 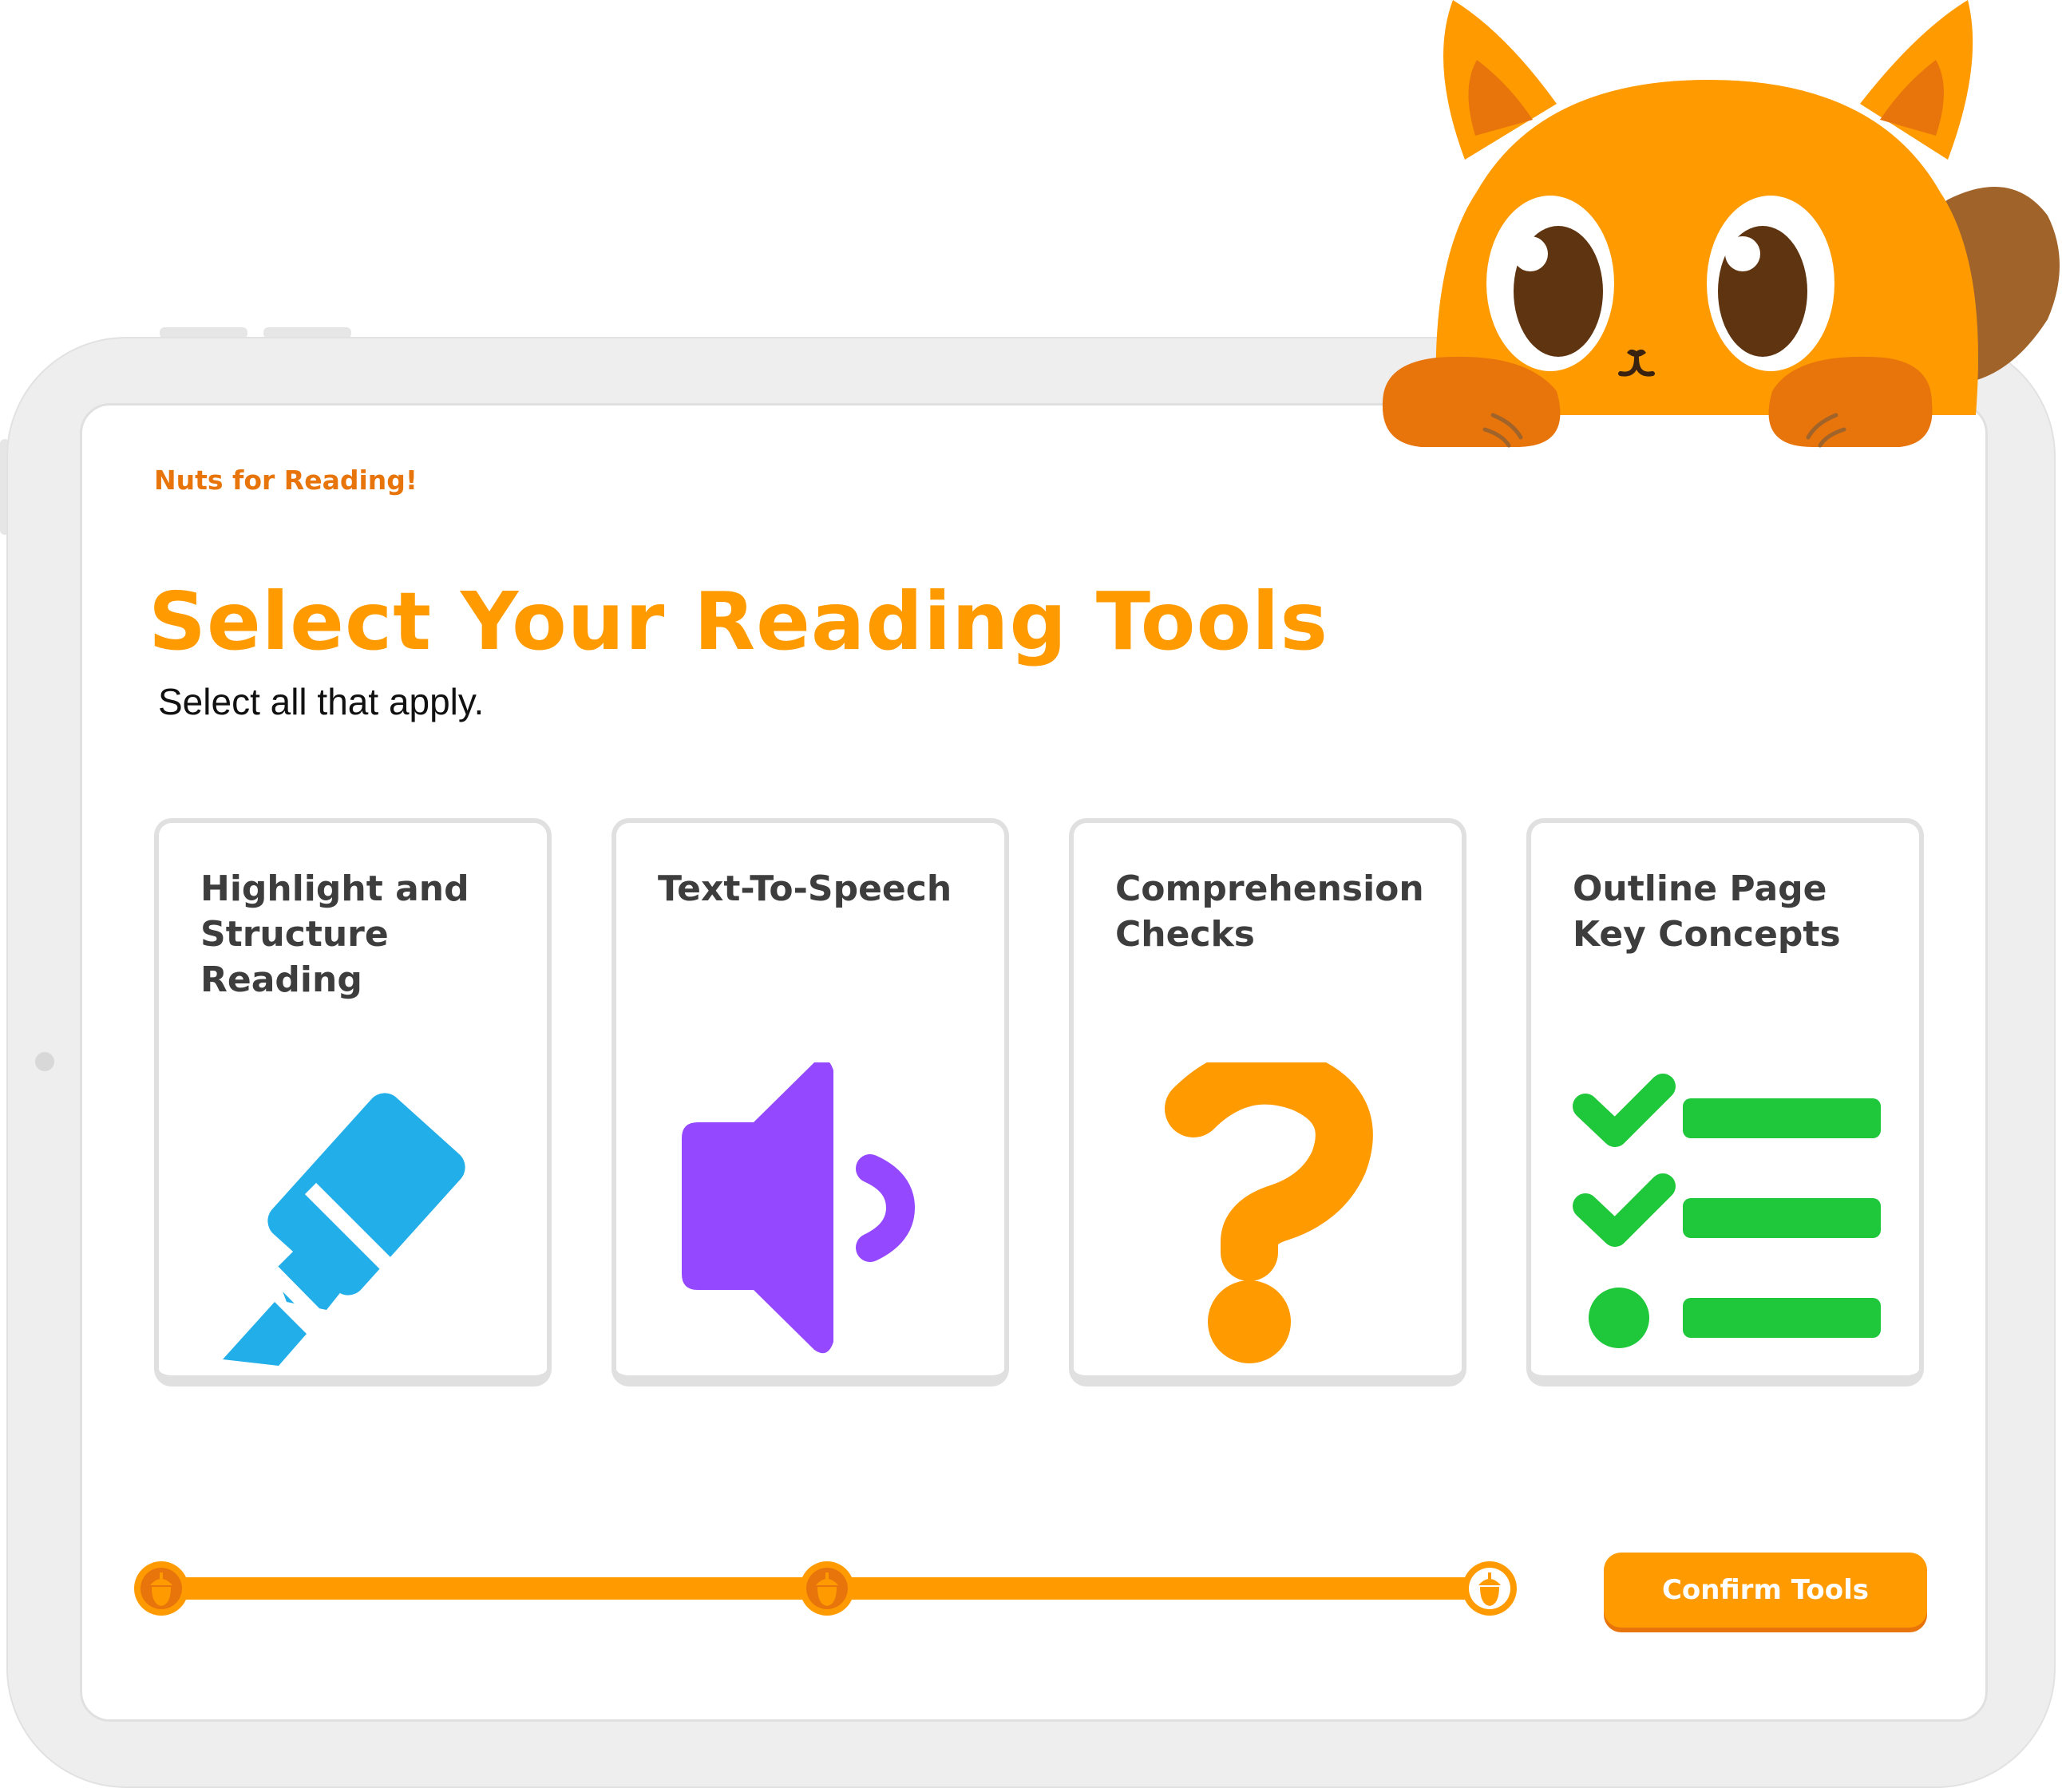 I want to click on confirm-tools-button: Confirm Tools, so click(x=1766, y=1590).